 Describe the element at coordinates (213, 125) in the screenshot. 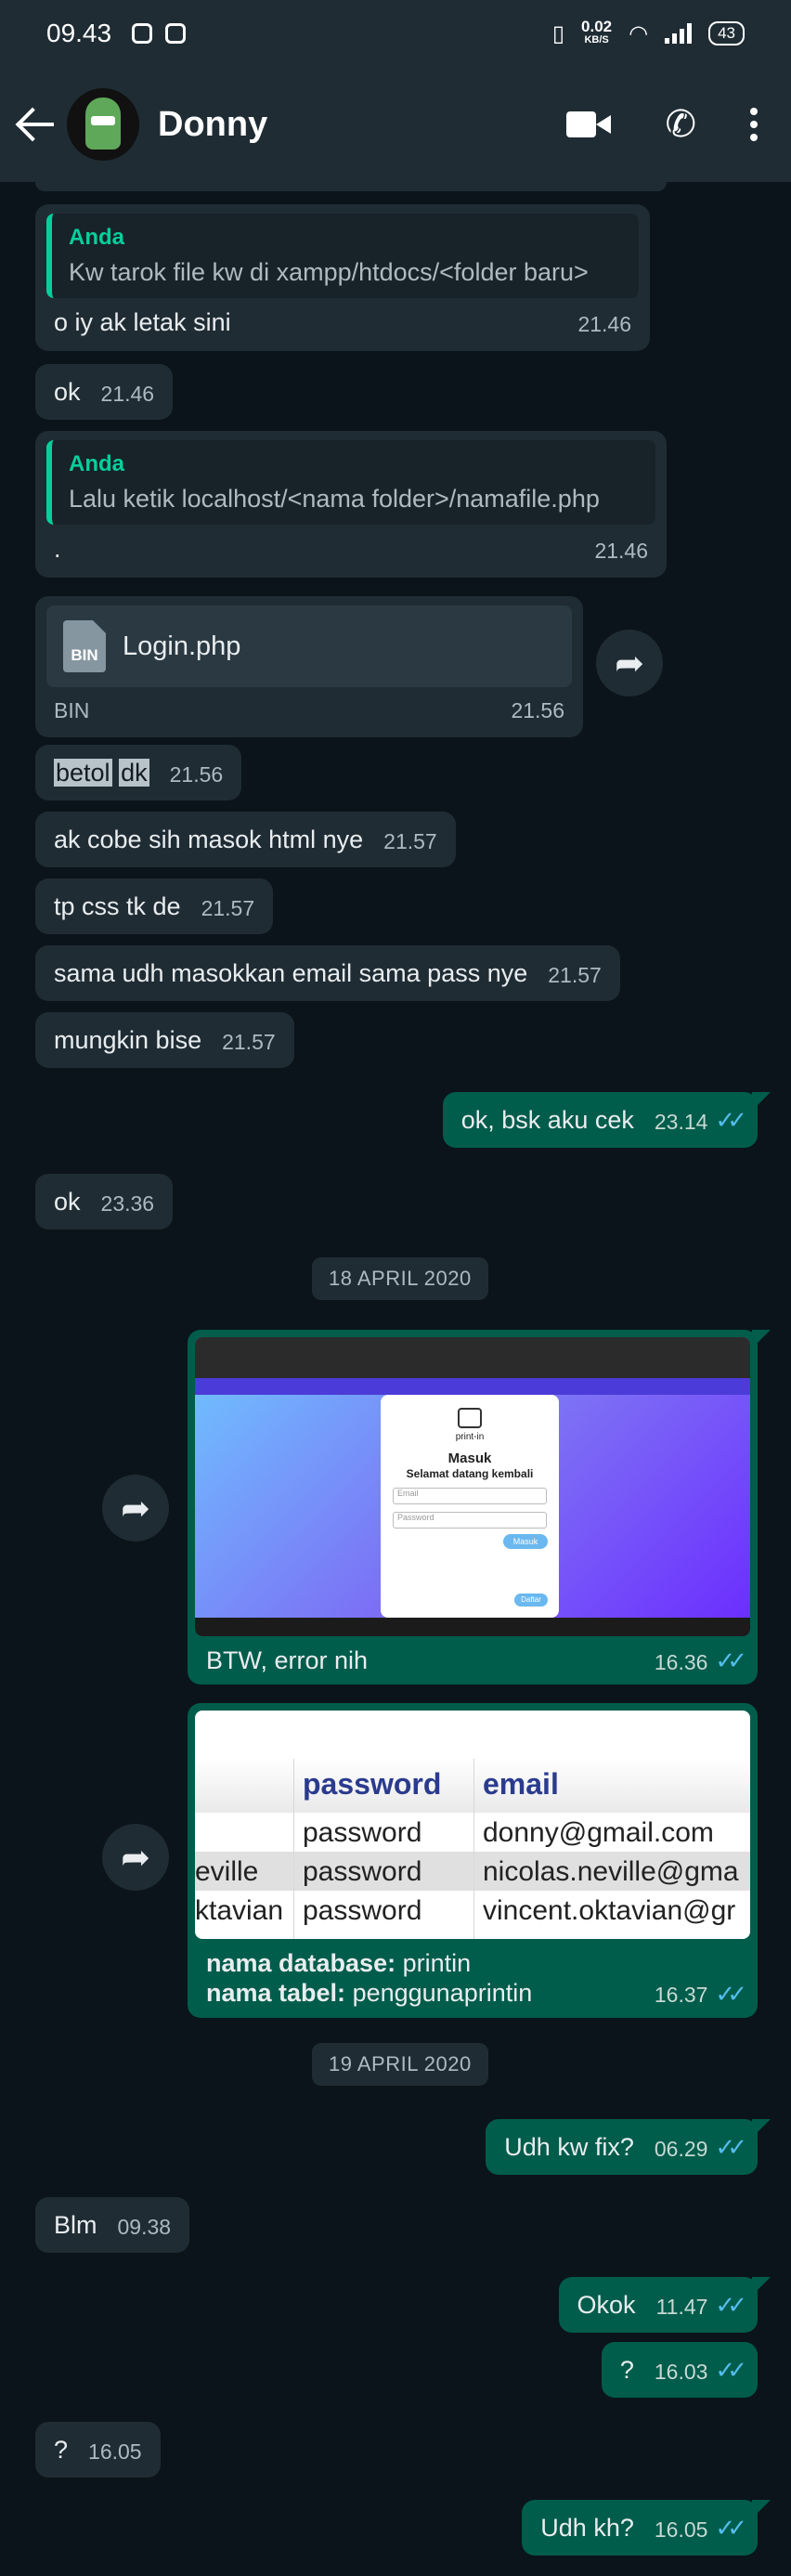

I see `contact-name: Donny` at that location.